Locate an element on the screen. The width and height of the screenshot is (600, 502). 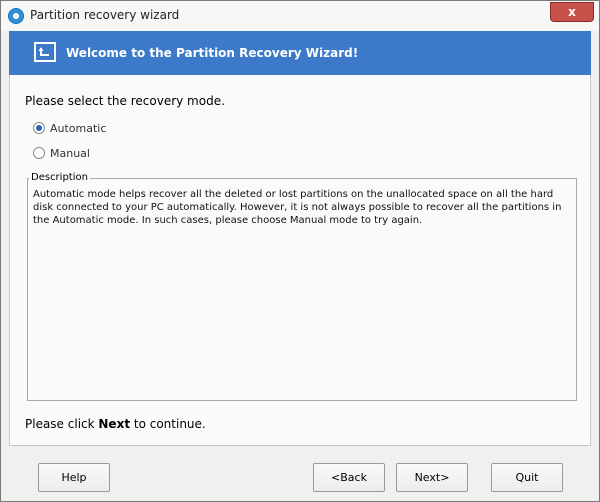
window-title: Partition recovery wizard is located at coordinates (105, 15).